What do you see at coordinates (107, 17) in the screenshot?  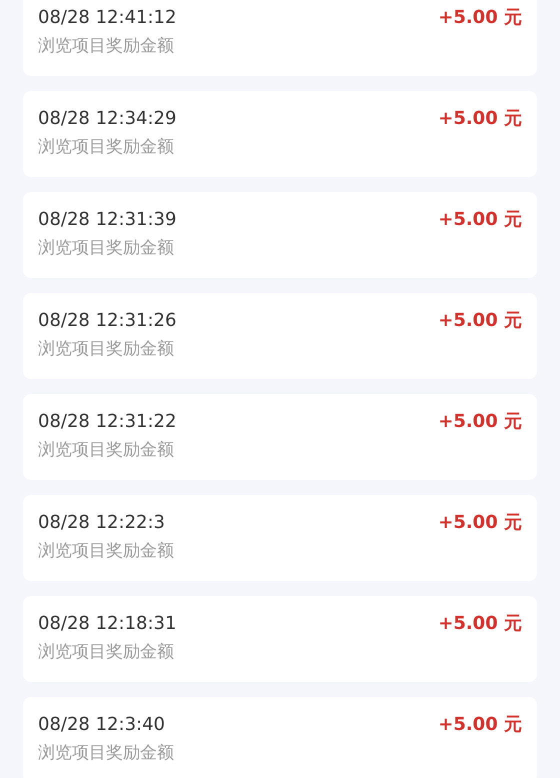 I see `record-time: 08/28 12:41:12` at bounding box center [107, 17].